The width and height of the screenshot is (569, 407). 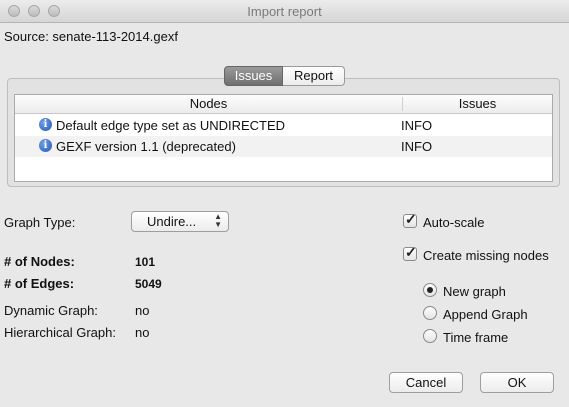 What do you see at coordinates (517, 382) in the screenshot?
I see `ok-button: OK` at bounding box center [517, 382].